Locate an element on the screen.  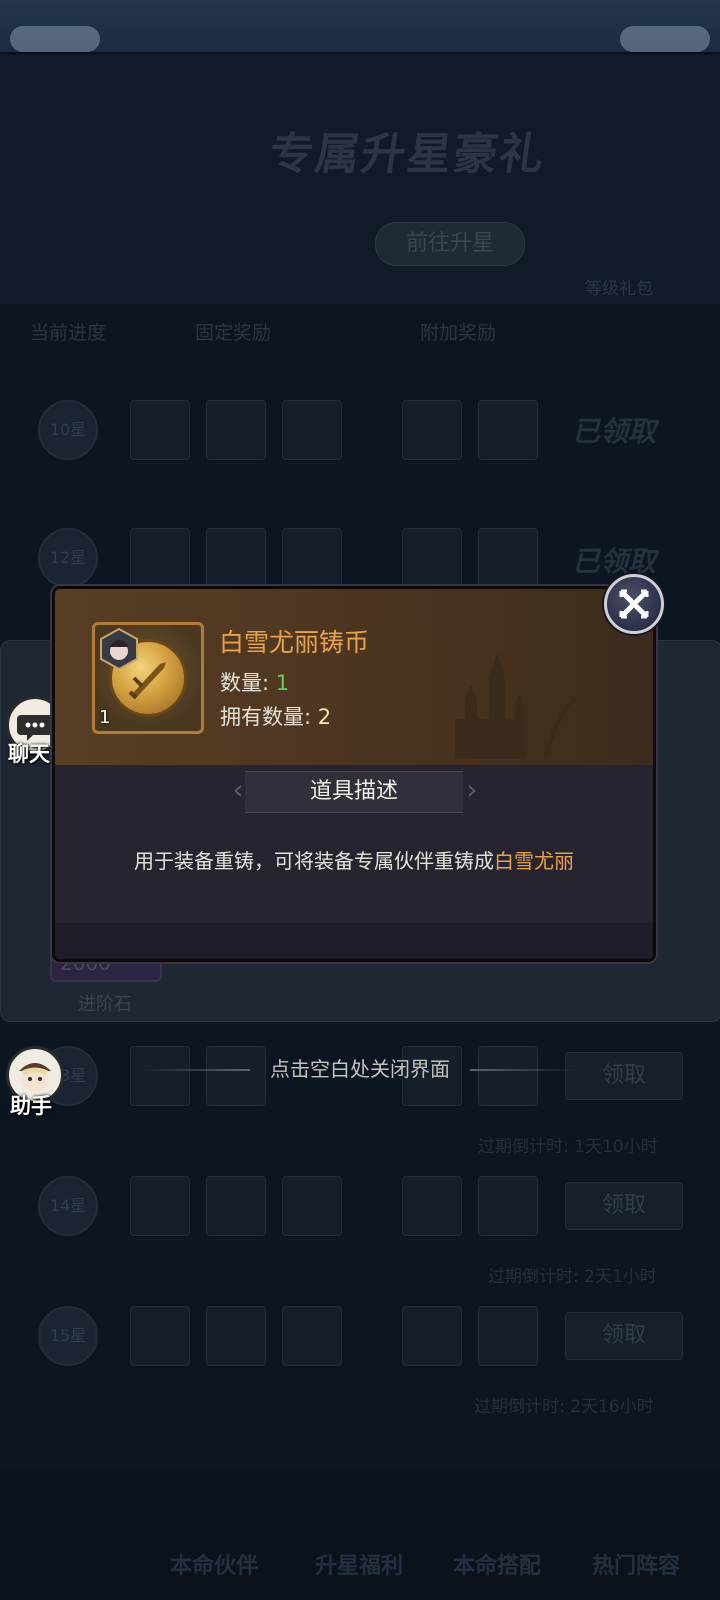
description-highlight: 白雪尤丽 is located at coordinates (534, 861).